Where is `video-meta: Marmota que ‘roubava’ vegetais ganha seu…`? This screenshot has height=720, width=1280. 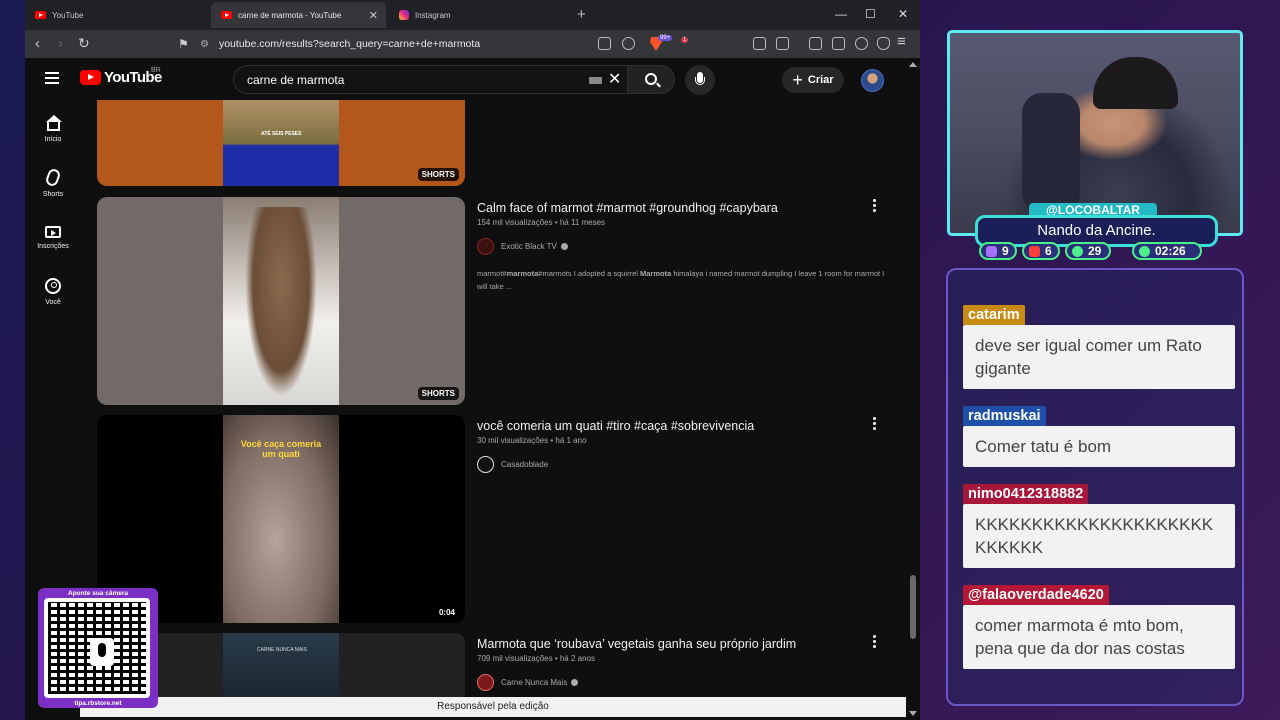 video-meta: Marmota que ‘roubava’ vegetais ganha seu… is located at coordinates (682, 663).